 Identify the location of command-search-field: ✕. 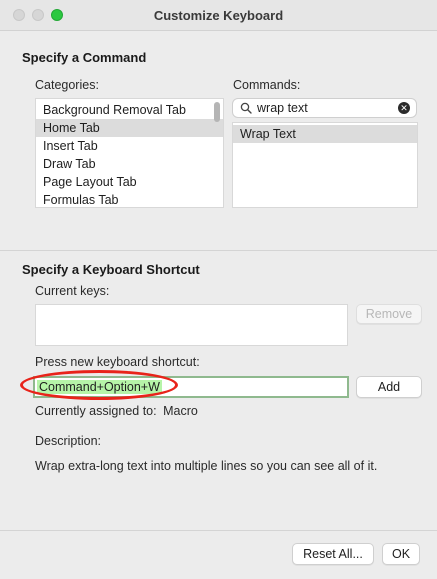
(324, 108).